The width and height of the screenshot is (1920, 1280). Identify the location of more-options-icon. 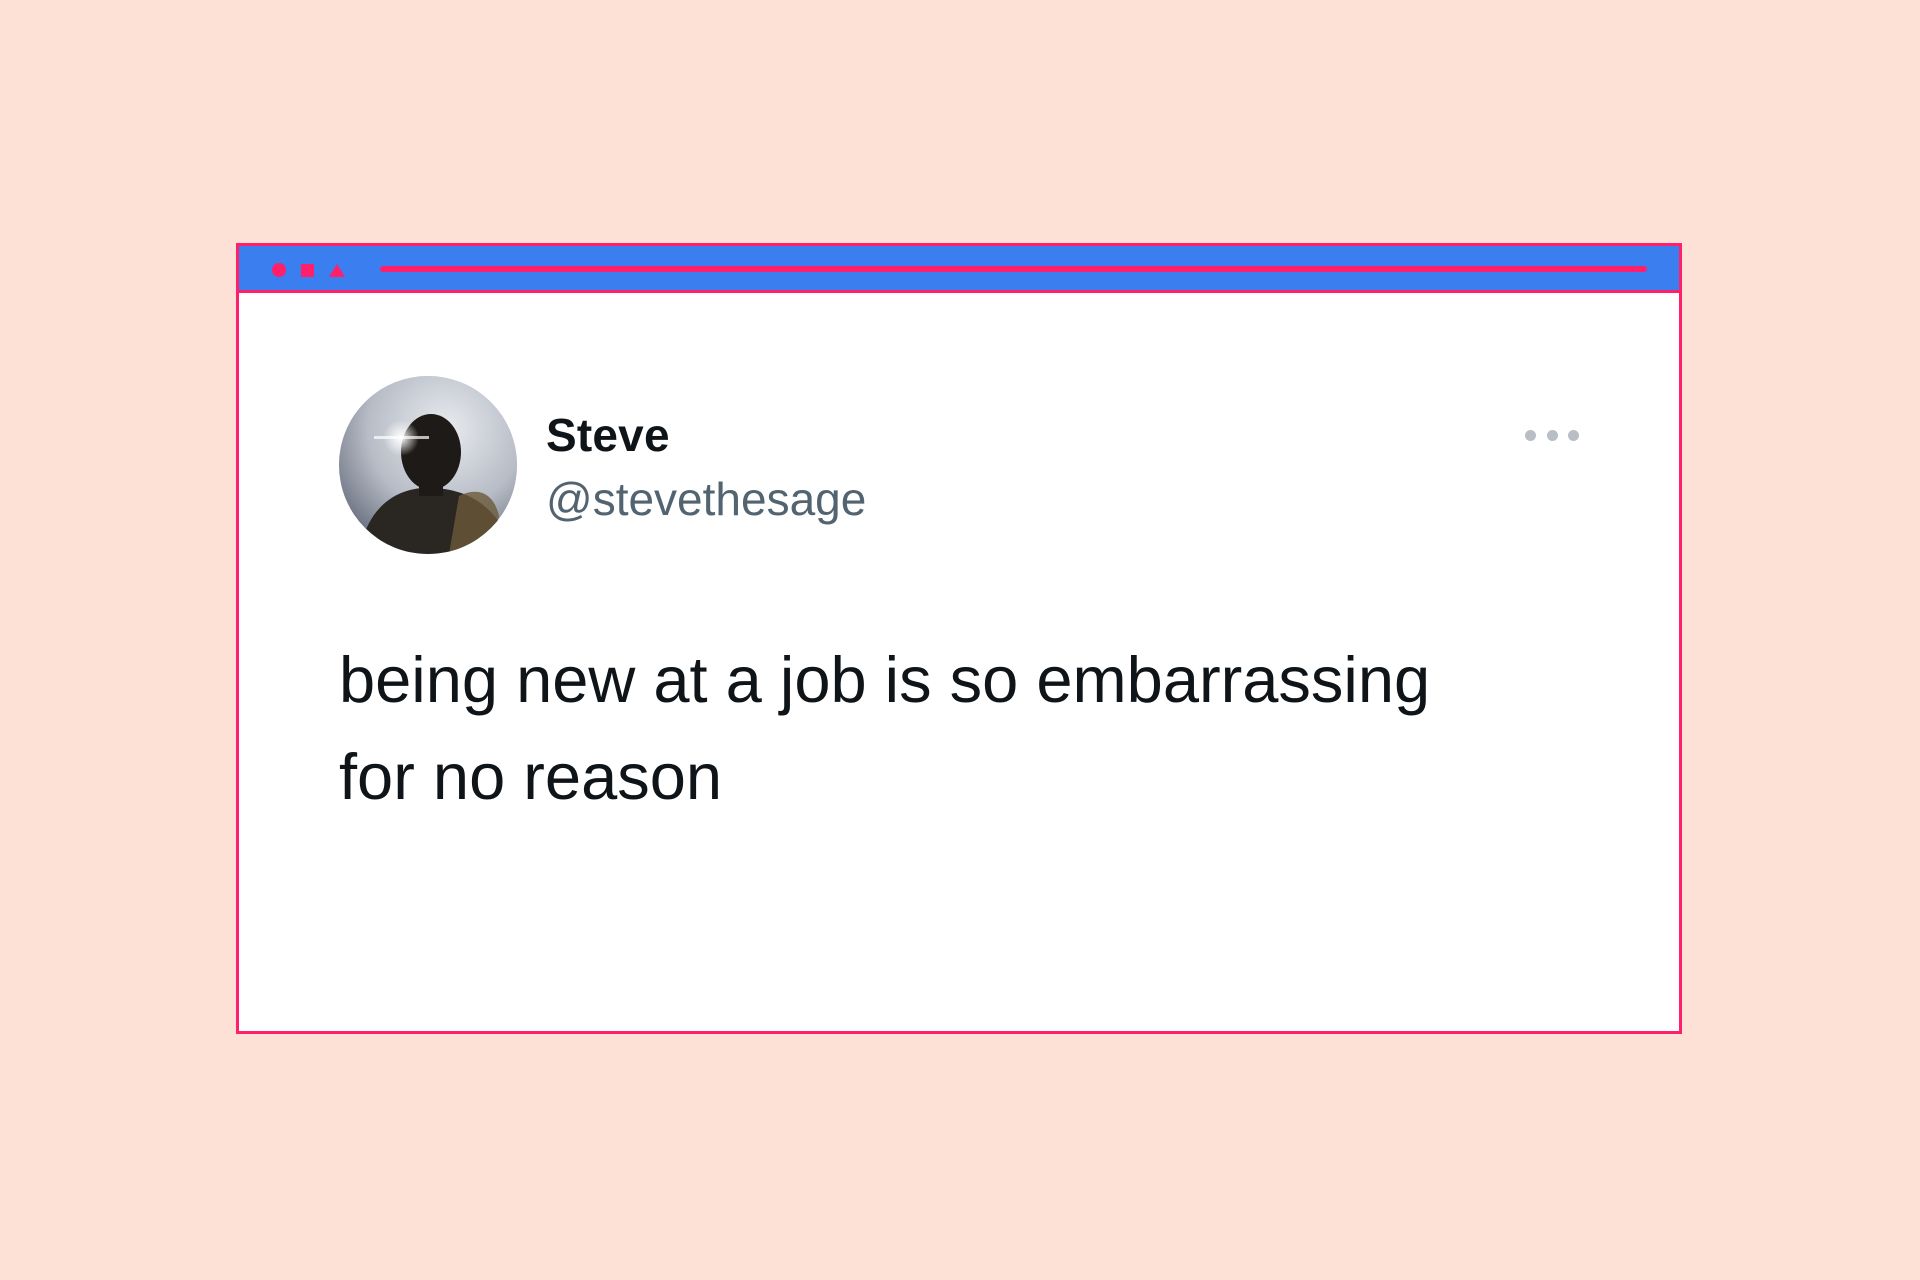
(1552, 435).